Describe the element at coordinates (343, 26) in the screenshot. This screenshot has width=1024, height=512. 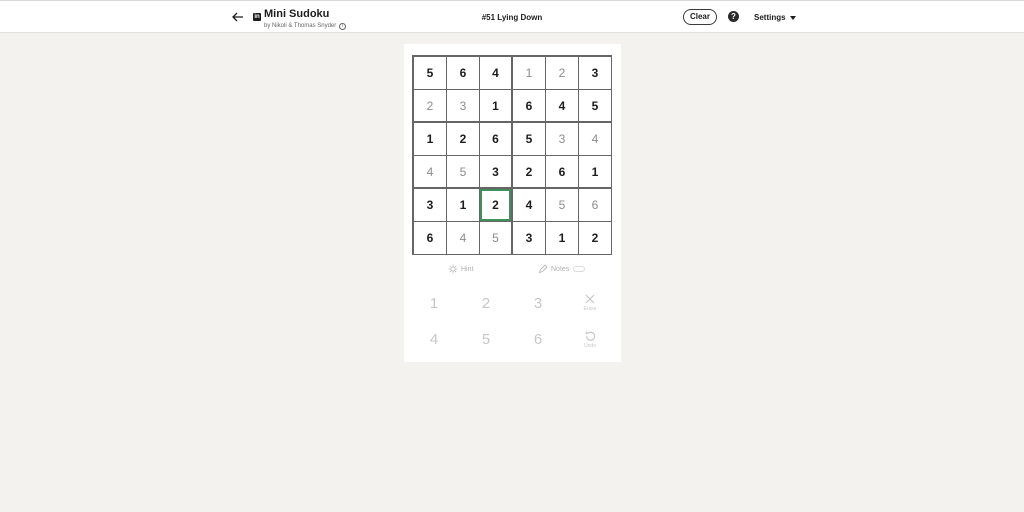
I see `info-icon: i` at that location.